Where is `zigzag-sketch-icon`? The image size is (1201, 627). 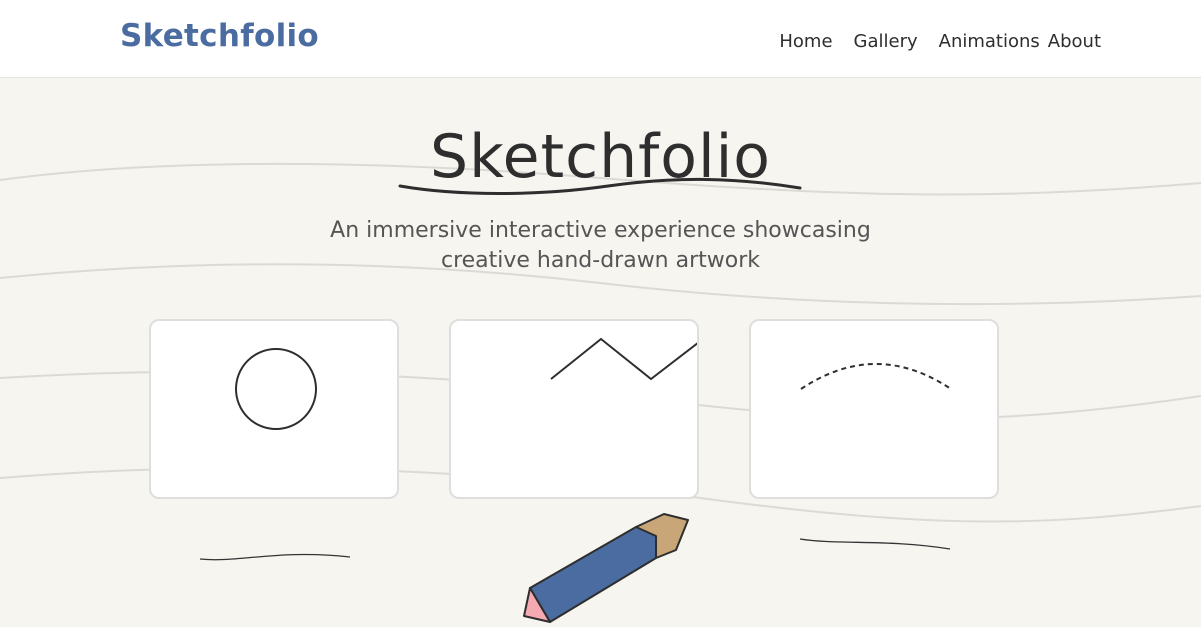
zigzag-sketch-icon is located at coordinates (623, 359).